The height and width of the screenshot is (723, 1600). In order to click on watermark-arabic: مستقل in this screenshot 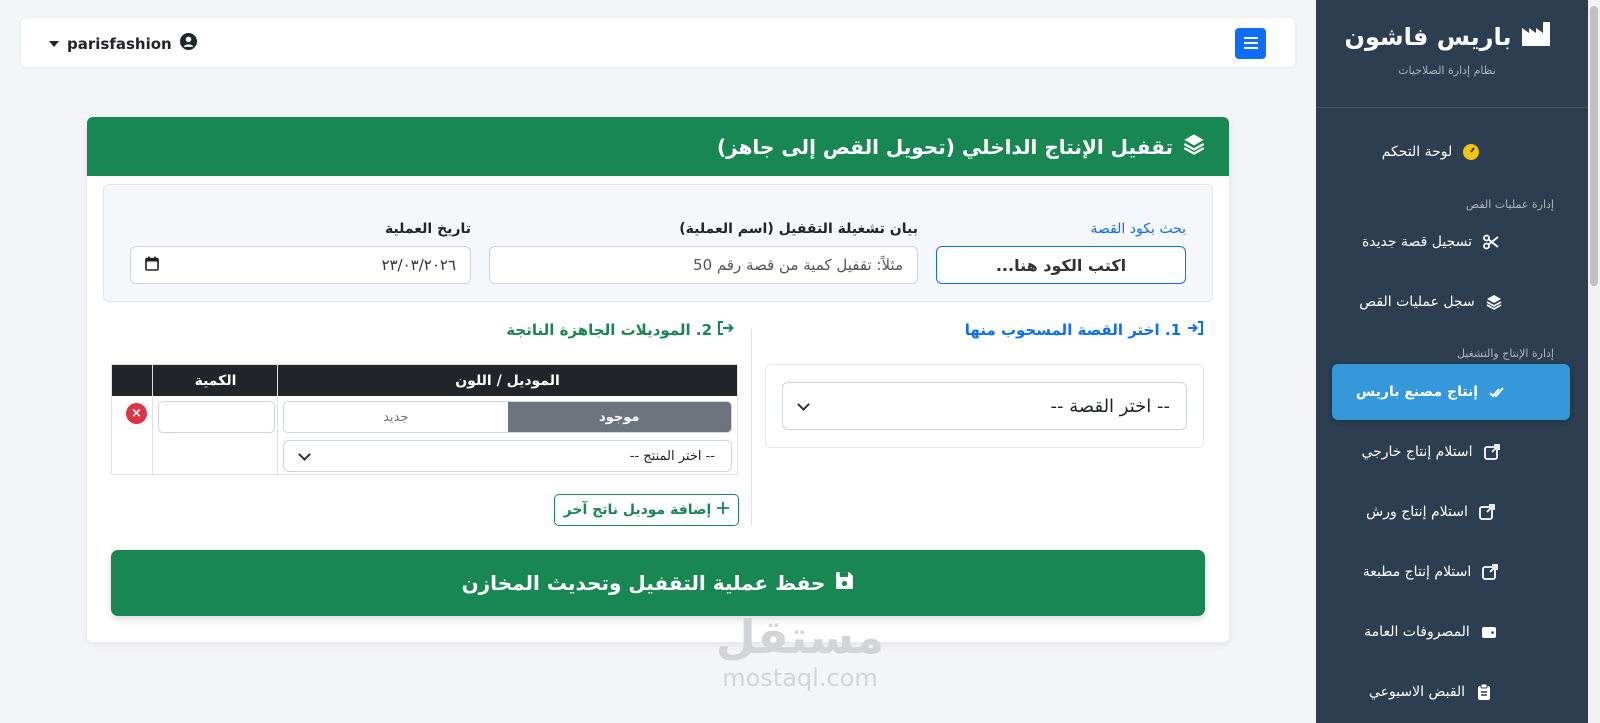, I will do `click(800, 637)`.